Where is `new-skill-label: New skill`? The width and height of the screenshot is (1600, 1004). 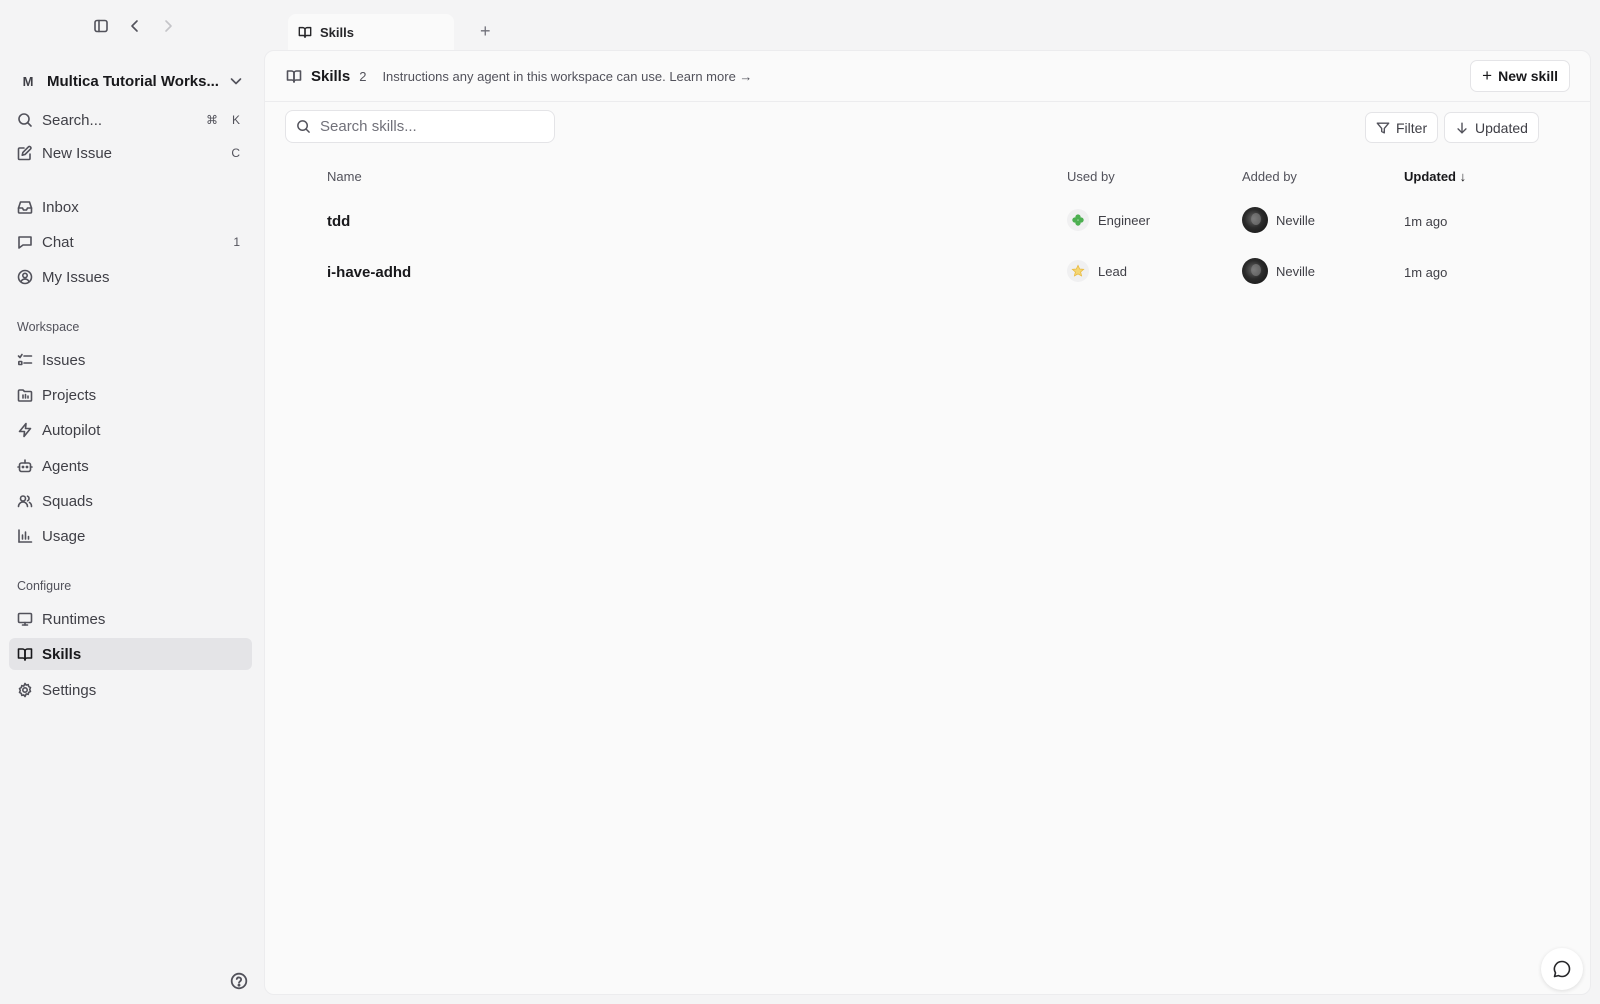 new-skill-label: New skill is located at coordinates (1528, 76).